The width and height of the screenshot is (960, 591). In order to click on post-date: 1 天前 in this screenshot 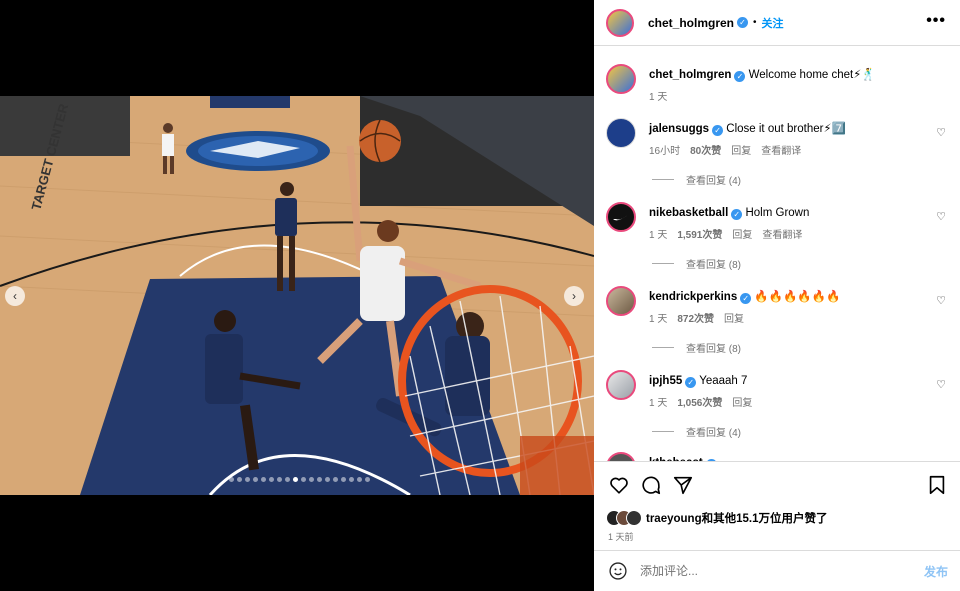, I will do `click(621, 536)`.